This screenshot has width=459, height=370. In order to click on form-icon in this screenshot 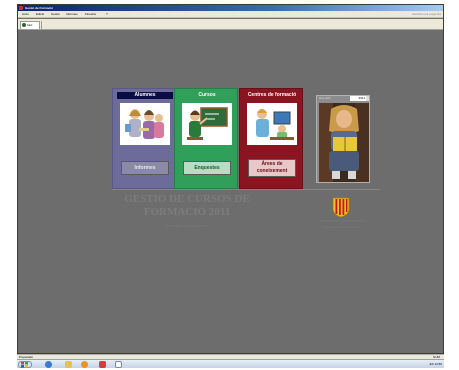, I will do `click(24, 25)`.